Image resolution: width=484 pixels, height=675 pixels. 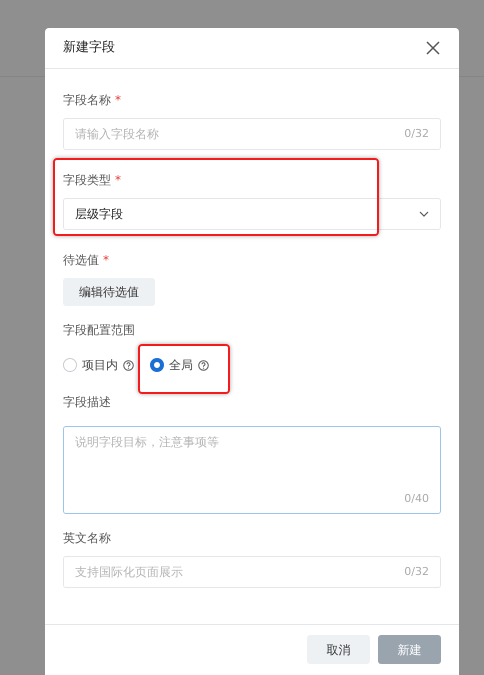 I want to click on radio-label: 项目内, so click(x=100, y=365).